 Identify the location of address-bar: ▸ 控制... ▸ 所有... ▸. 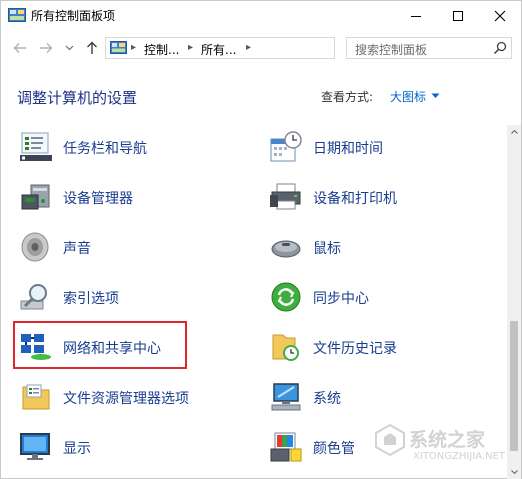
(268, 48).